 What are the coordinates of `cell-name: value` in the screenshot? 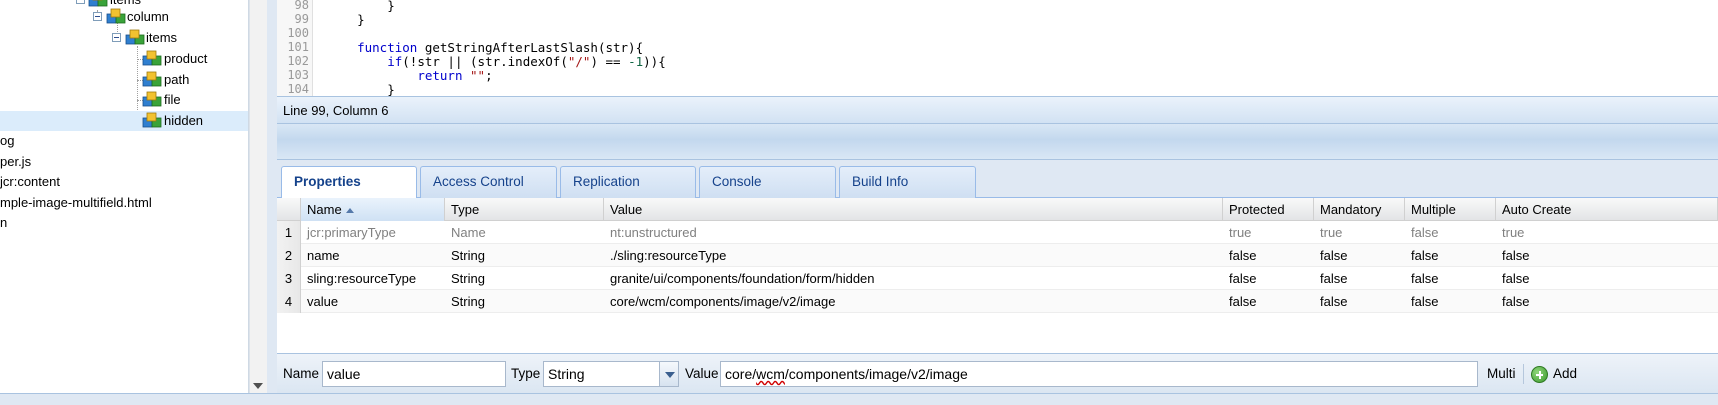 It's located at (323, 301).